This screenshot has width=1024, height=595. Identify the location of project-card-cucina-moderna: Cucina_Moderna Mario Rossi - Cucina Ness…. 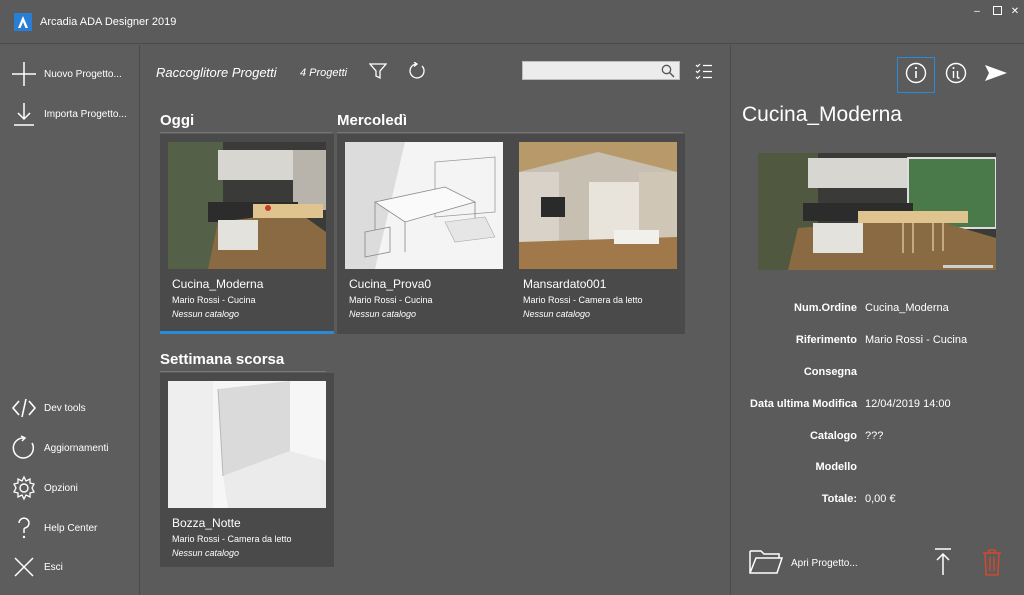
(247, 234).